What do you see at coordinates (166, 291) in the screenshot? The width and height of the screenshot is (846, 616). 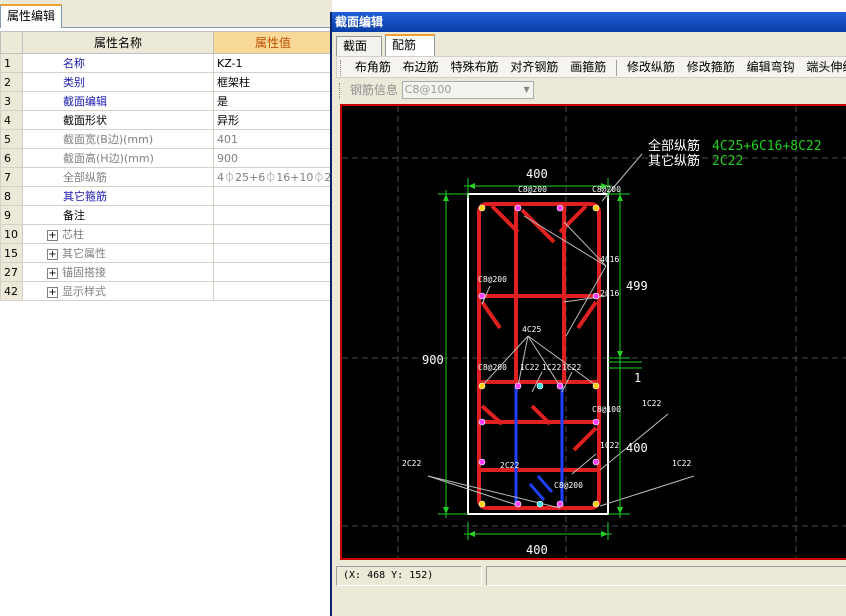 I see `table-row: 42 + 显示样式` at bounding box center [166, 291].